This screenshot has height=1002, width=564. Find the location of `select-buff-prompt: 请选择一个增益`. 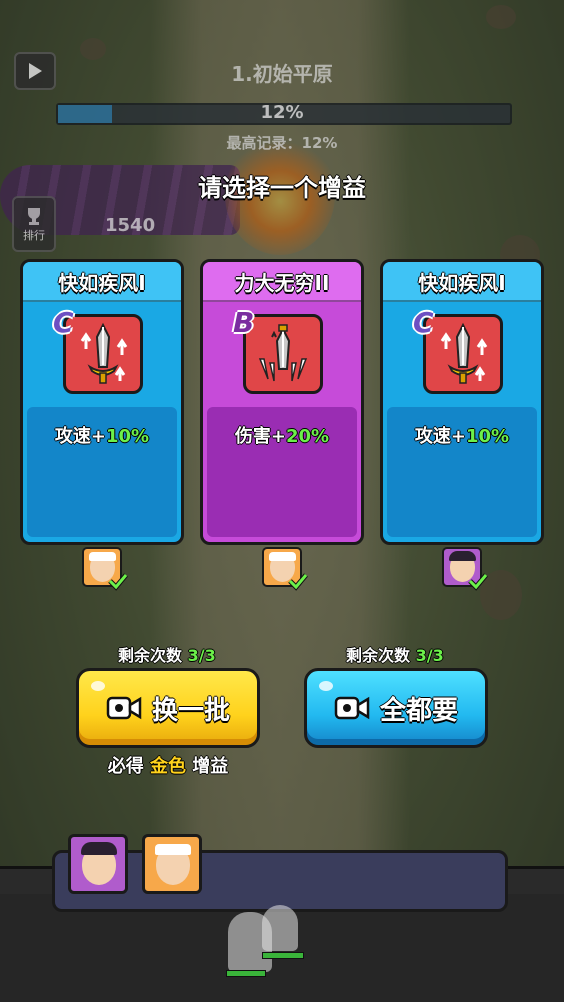

select-buff-prompt: 请选择一个增益 is located at coordinates (282, 188).